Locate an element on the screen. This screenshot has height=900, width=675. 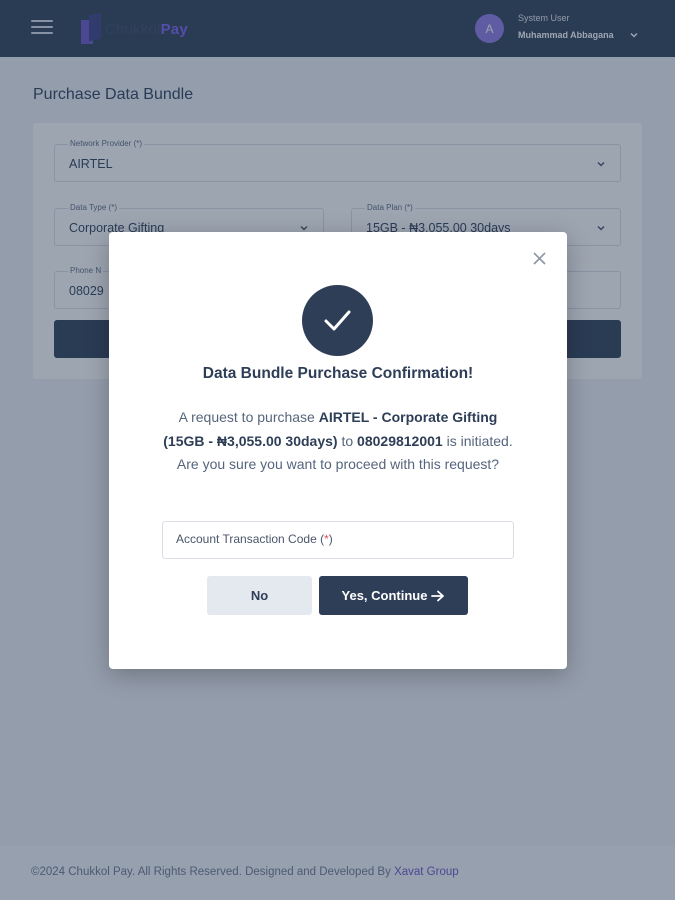
no-button: No is located at coordinates (259, 595).